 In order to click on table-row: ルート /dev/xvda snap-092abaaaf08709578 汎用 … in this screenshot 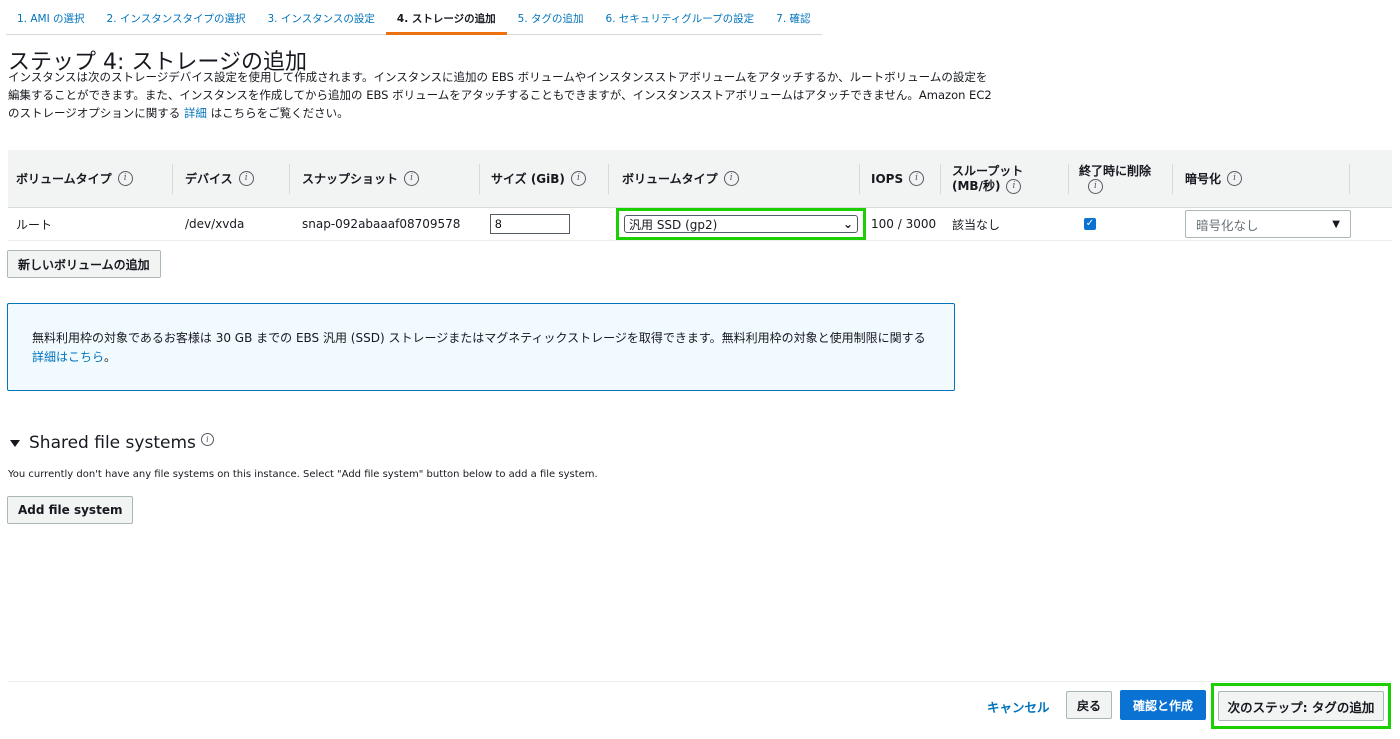, I will do `click(700, 224)`.